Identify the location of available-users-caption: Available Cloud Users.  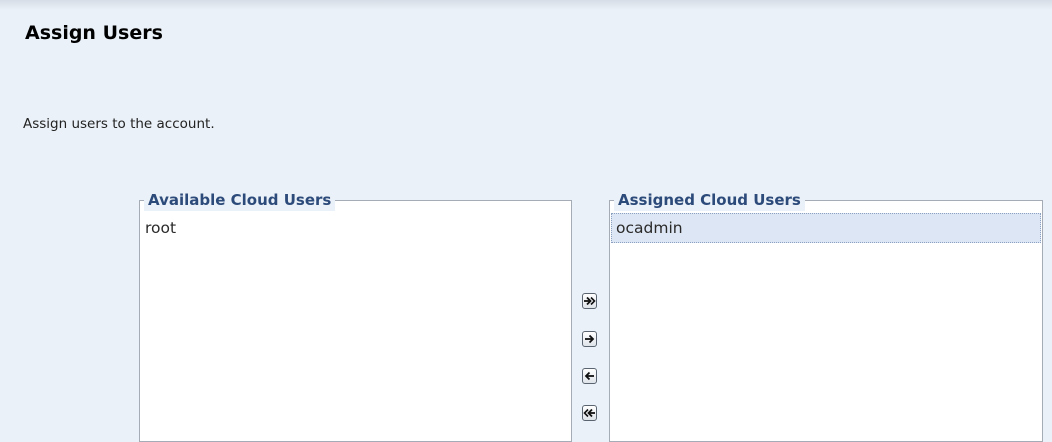
(240, 200).